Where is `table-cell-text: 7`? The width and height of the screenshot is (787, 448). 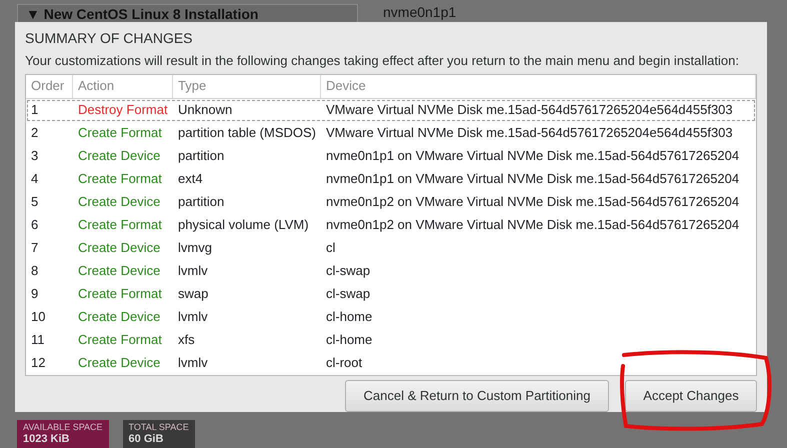
table-cell-text: 7 is located at coordinates (35, 248).